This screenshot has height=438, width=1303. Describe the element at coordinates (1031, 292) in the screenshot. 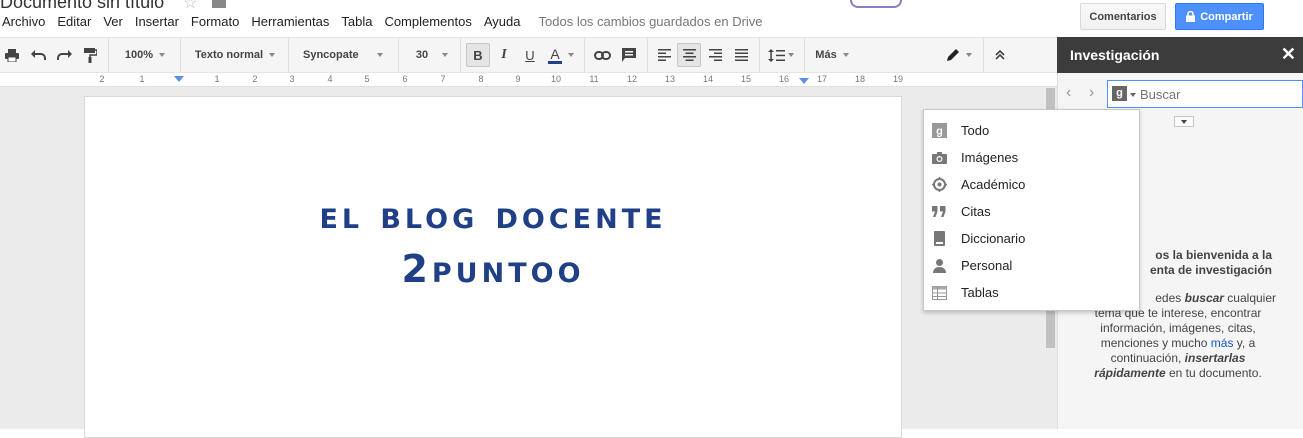

I see `menu-item-tablas: Tablas` at that location.